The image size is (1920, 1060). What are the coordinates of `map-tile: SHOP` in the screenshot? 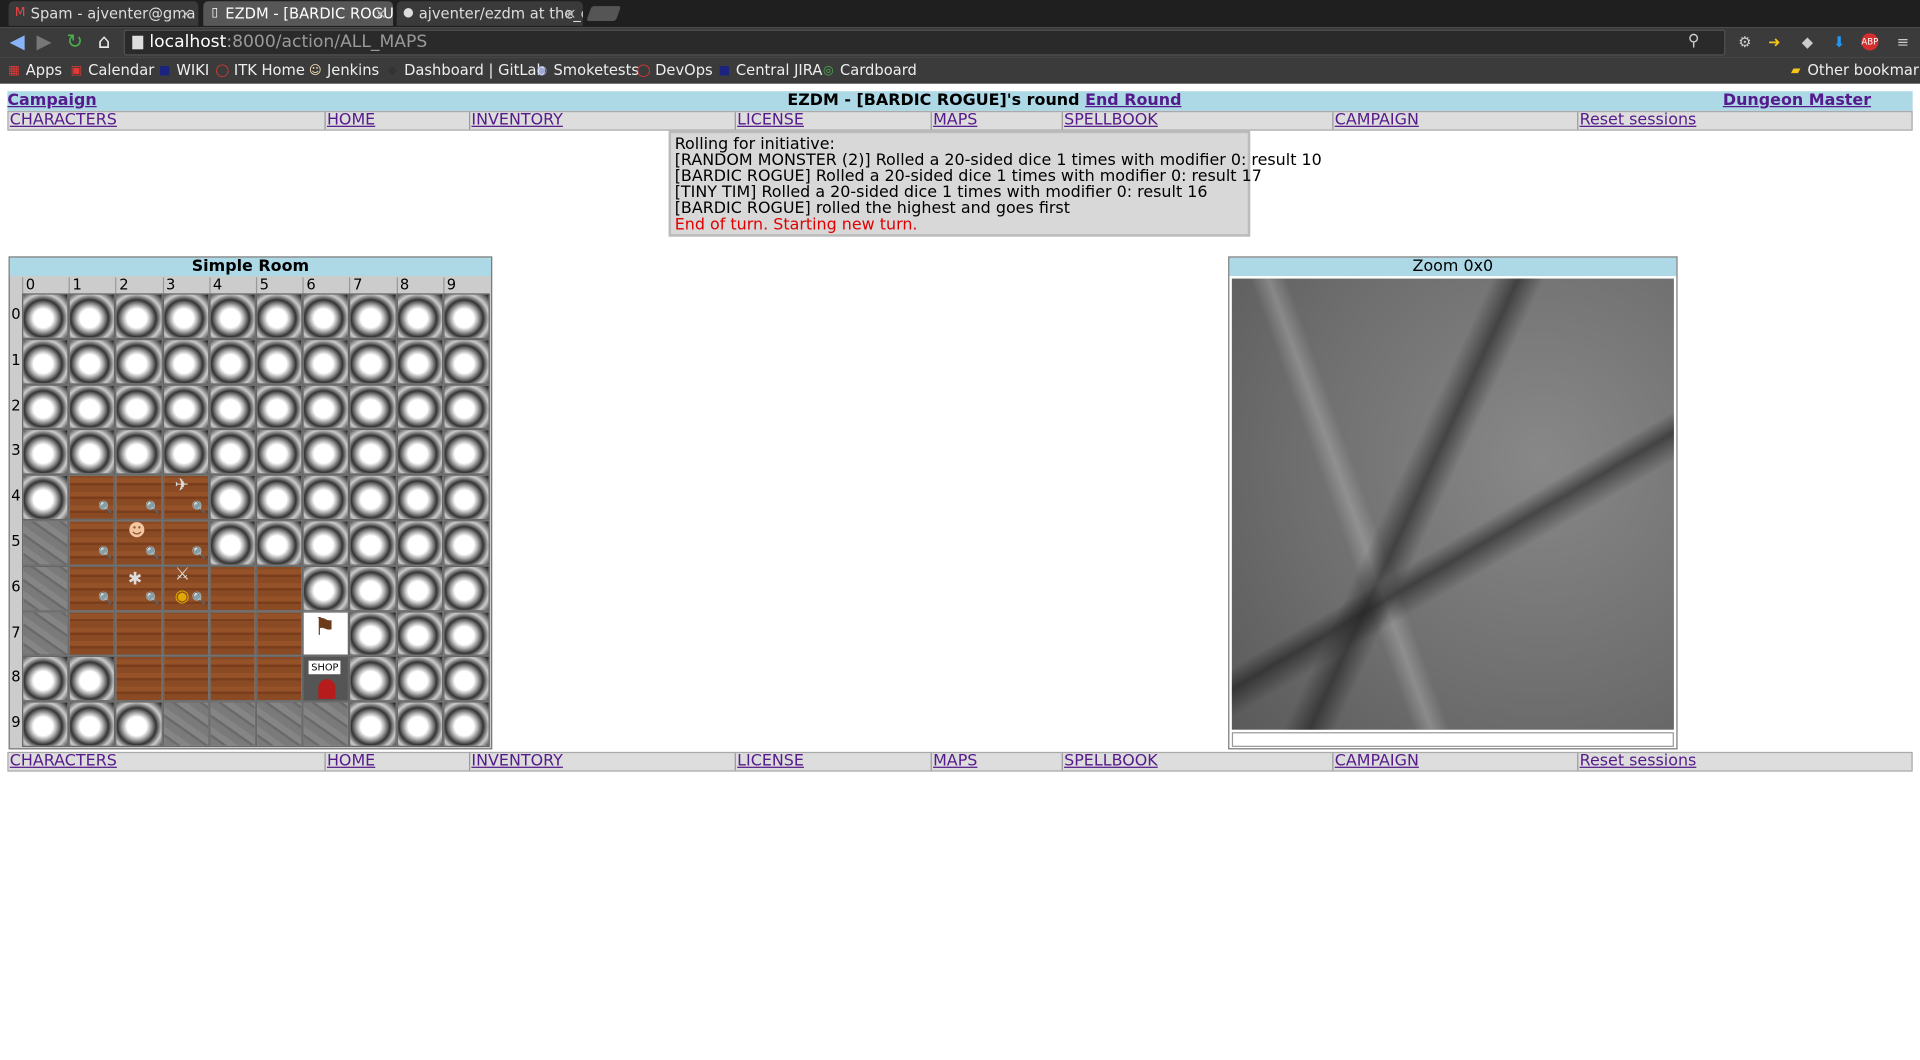 It's located at (326, 679).